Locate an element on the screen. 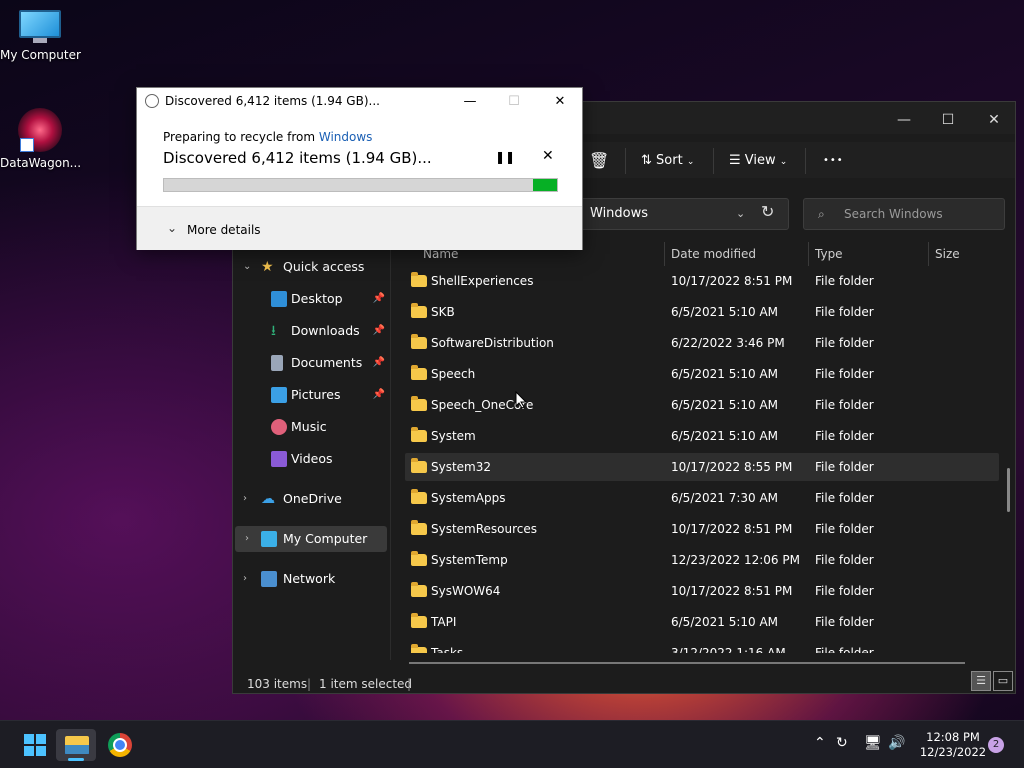 This screenshot has width=1024, height=768. taskbar-file-explorer is located at coordinates (76, 745).